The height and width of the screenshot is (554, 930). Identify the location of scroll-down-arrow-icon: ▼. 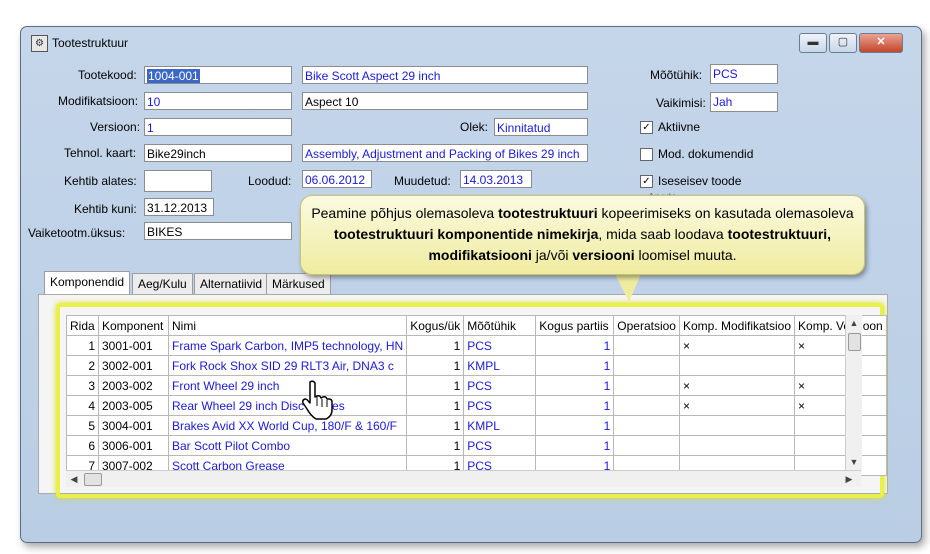
(854, 462).